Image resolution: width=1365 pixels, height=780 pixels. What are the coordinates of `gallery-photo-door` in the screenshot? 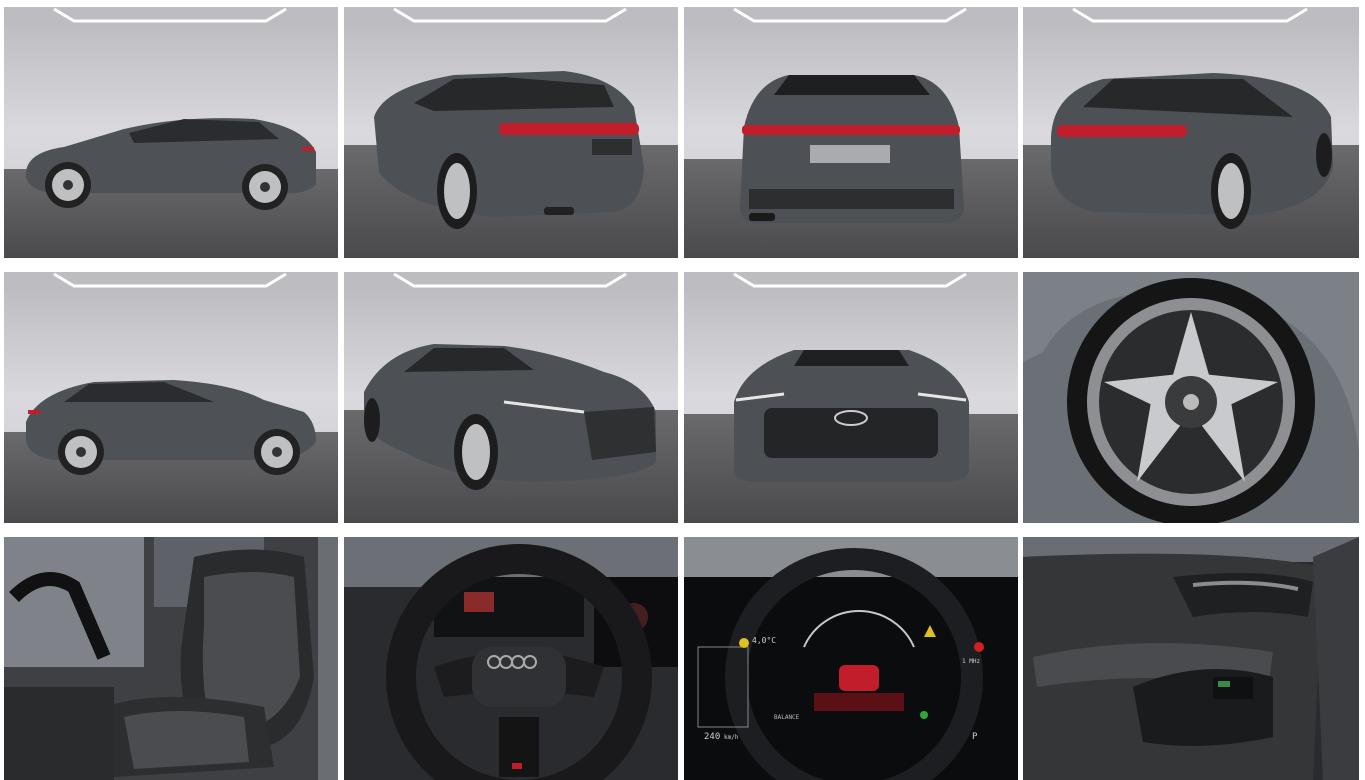 It's located at (1191, 658).